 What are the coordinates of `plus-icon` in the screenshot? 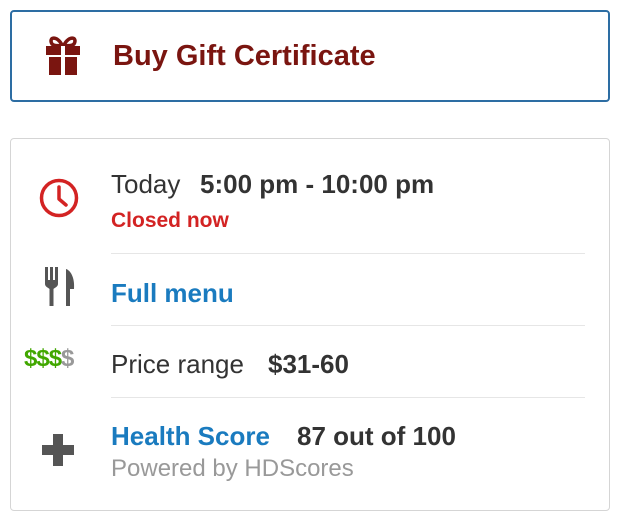 It's located at (58, 452).